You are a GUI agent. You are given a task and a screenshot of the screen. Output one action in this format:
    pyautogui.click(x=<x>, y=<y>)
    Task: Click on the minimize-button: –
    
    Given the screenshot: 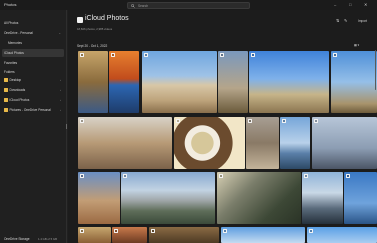 What is the action you would take?
    pyautogui.click(x=335, y=4)
    